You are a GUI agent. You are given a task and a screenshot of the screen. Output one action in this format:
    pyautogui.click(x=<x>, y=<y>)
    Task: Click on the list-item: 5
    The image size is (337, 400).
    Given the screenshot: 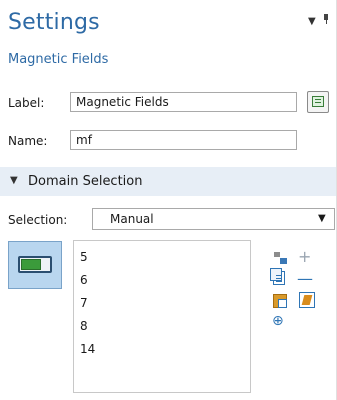 What is the action you would take?
    pyautogui.click(x=84, y=257)
    